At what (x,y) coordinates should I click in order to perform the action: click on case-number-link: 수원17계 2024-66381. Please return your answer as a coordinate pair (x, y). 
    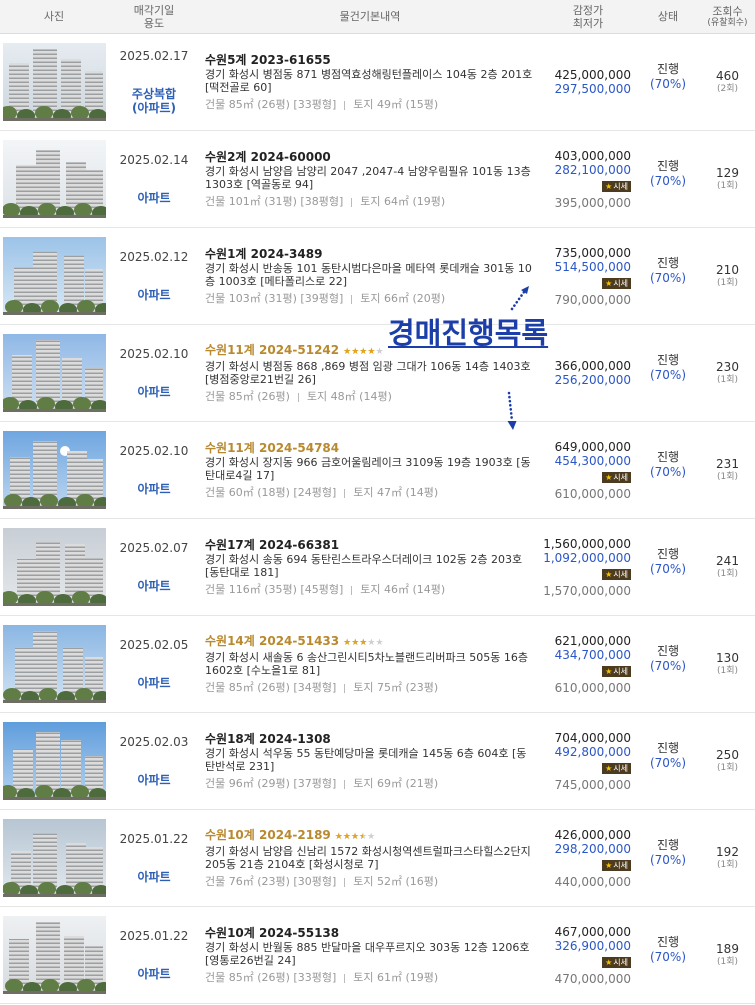
    Looking at the image, I should click on (272, 545).